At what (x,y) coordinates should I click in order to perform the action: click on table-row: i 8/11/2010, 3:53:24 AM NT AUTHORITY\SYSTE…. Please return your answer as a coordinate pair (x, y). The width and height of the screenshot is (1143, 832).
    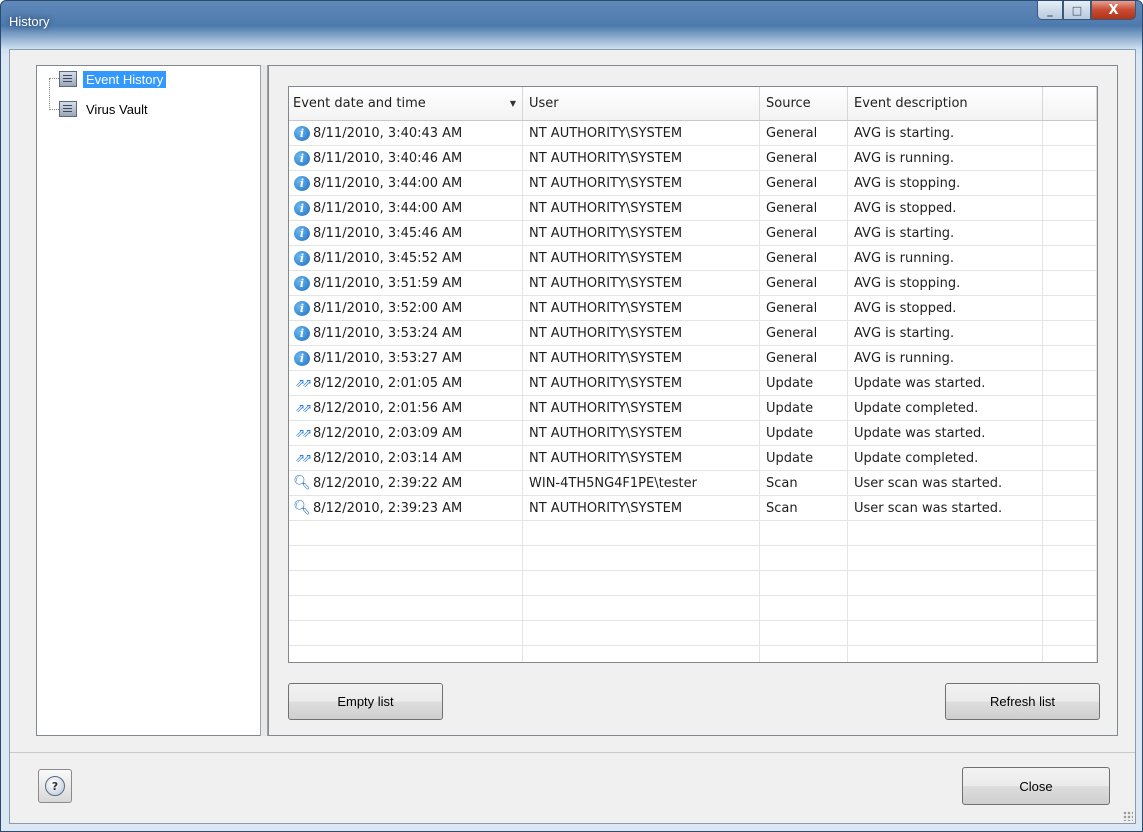
    Looking at the image, I should click on (693, 333).